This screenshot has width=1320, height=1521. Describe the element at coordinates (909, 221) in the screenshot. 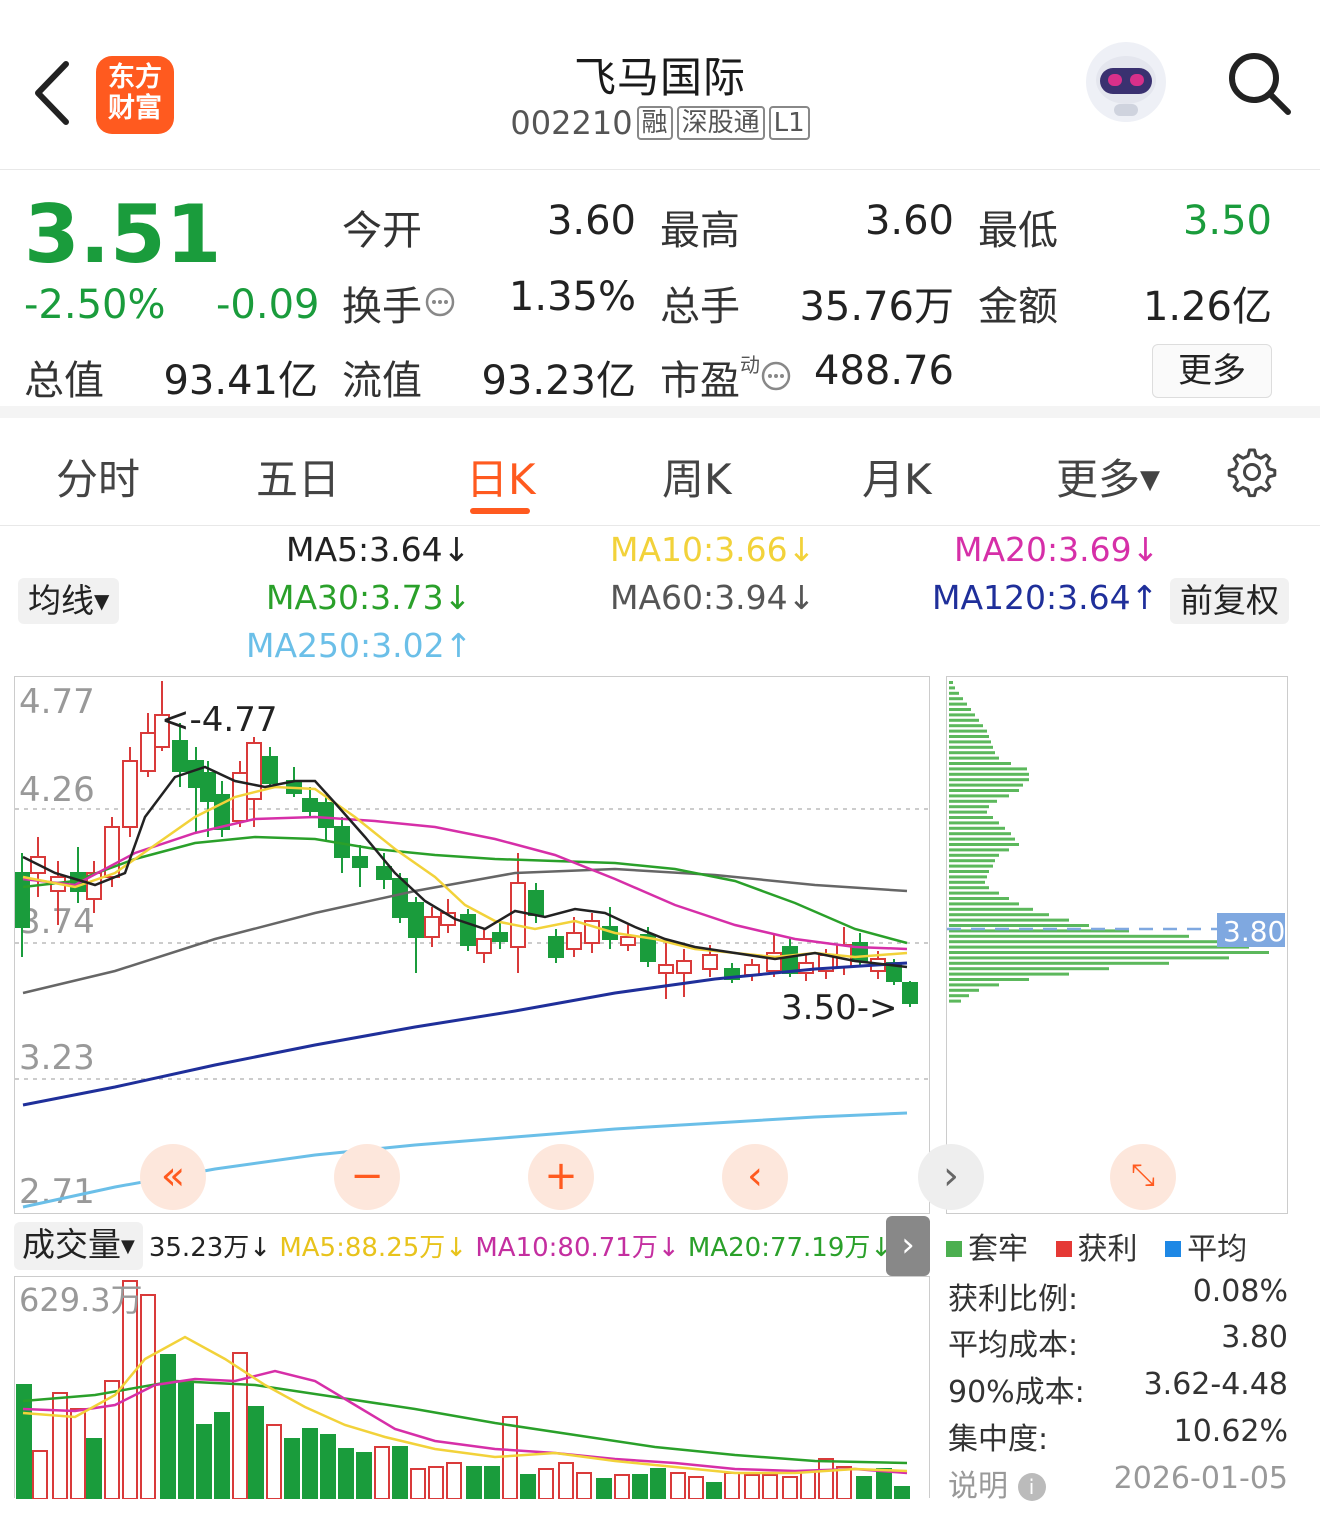

I see `high-value: 3.60` at that location.